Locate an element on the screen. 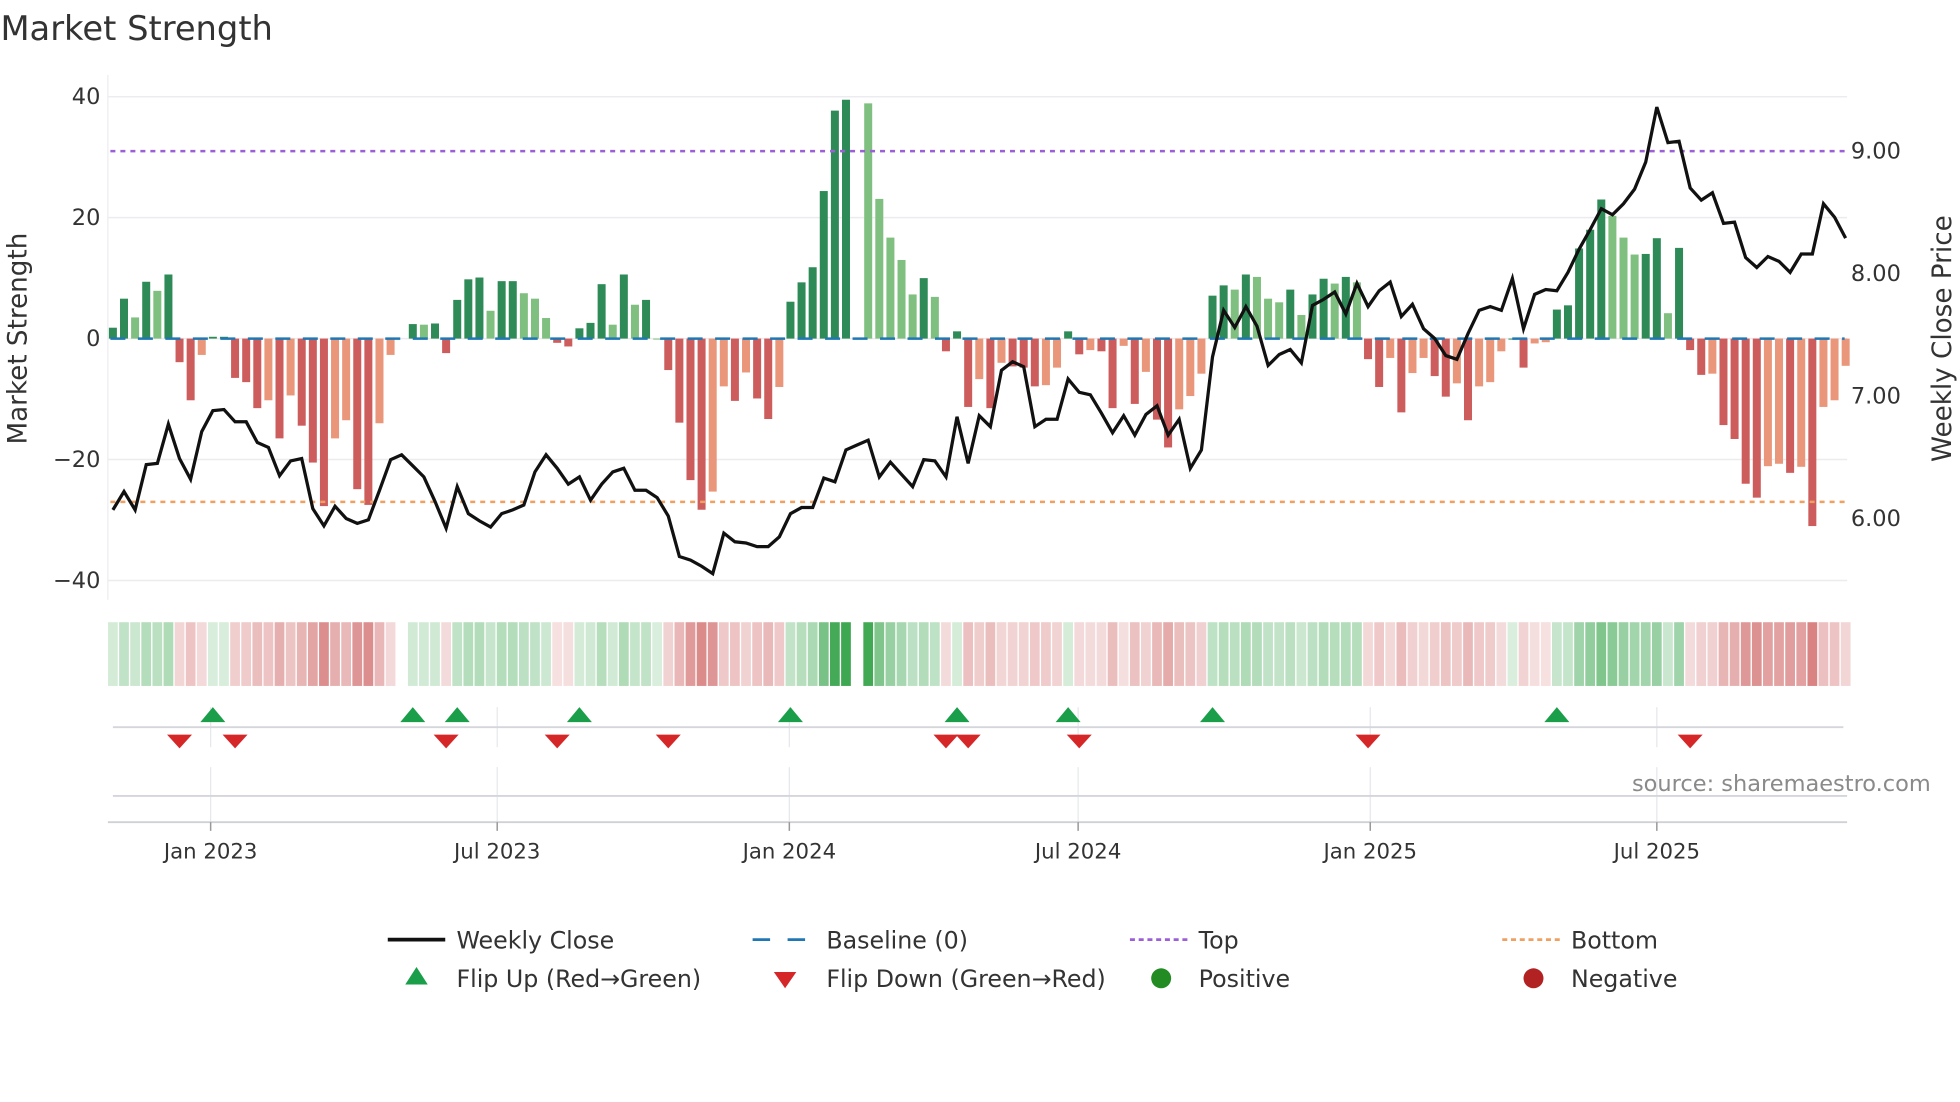 The height and width of the screenshot is (1102, 1960). y2-tick-label: 6.00 is located at coordinates (1876, 519).